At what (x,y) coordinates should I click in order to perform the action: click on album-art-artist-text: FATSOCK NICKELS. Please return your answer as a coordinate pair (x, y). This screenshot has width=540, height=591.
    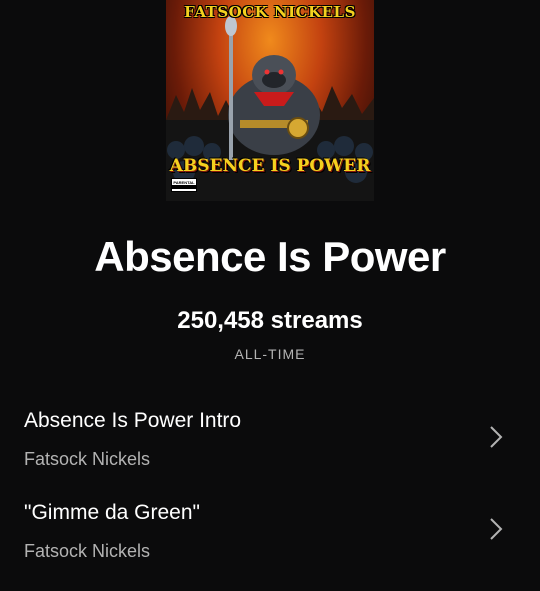
    Looking at the image, I should click on (270, 12).